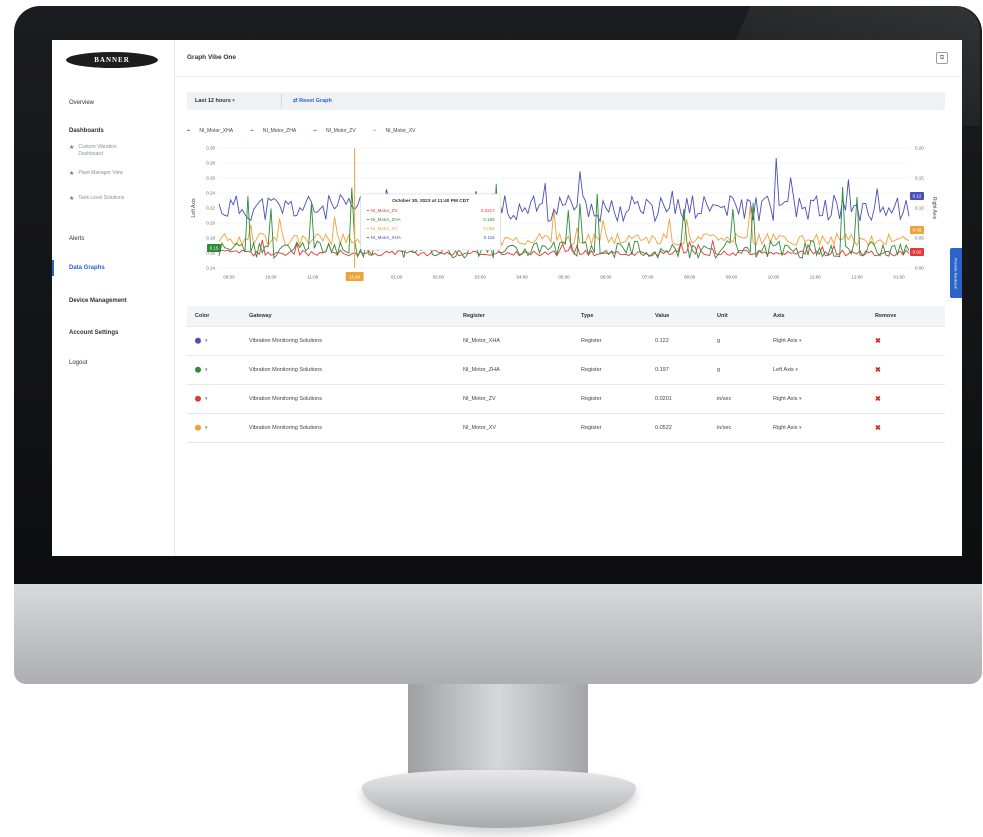  Describe the element at coordinates (78, 363) in the screenshot. I see `sidebar-item-logout: Logout` at that location.